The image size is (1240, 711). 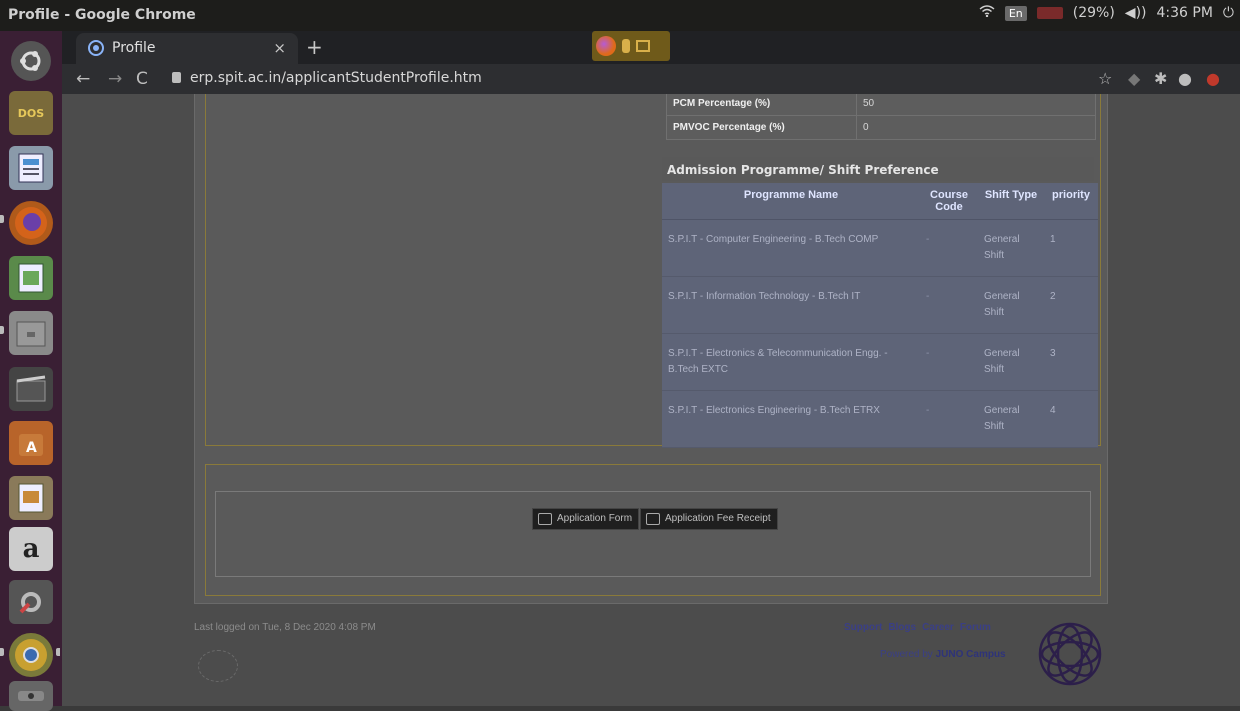 I want to click on battery-percentage: (29%), so click(x=1093, y=13).